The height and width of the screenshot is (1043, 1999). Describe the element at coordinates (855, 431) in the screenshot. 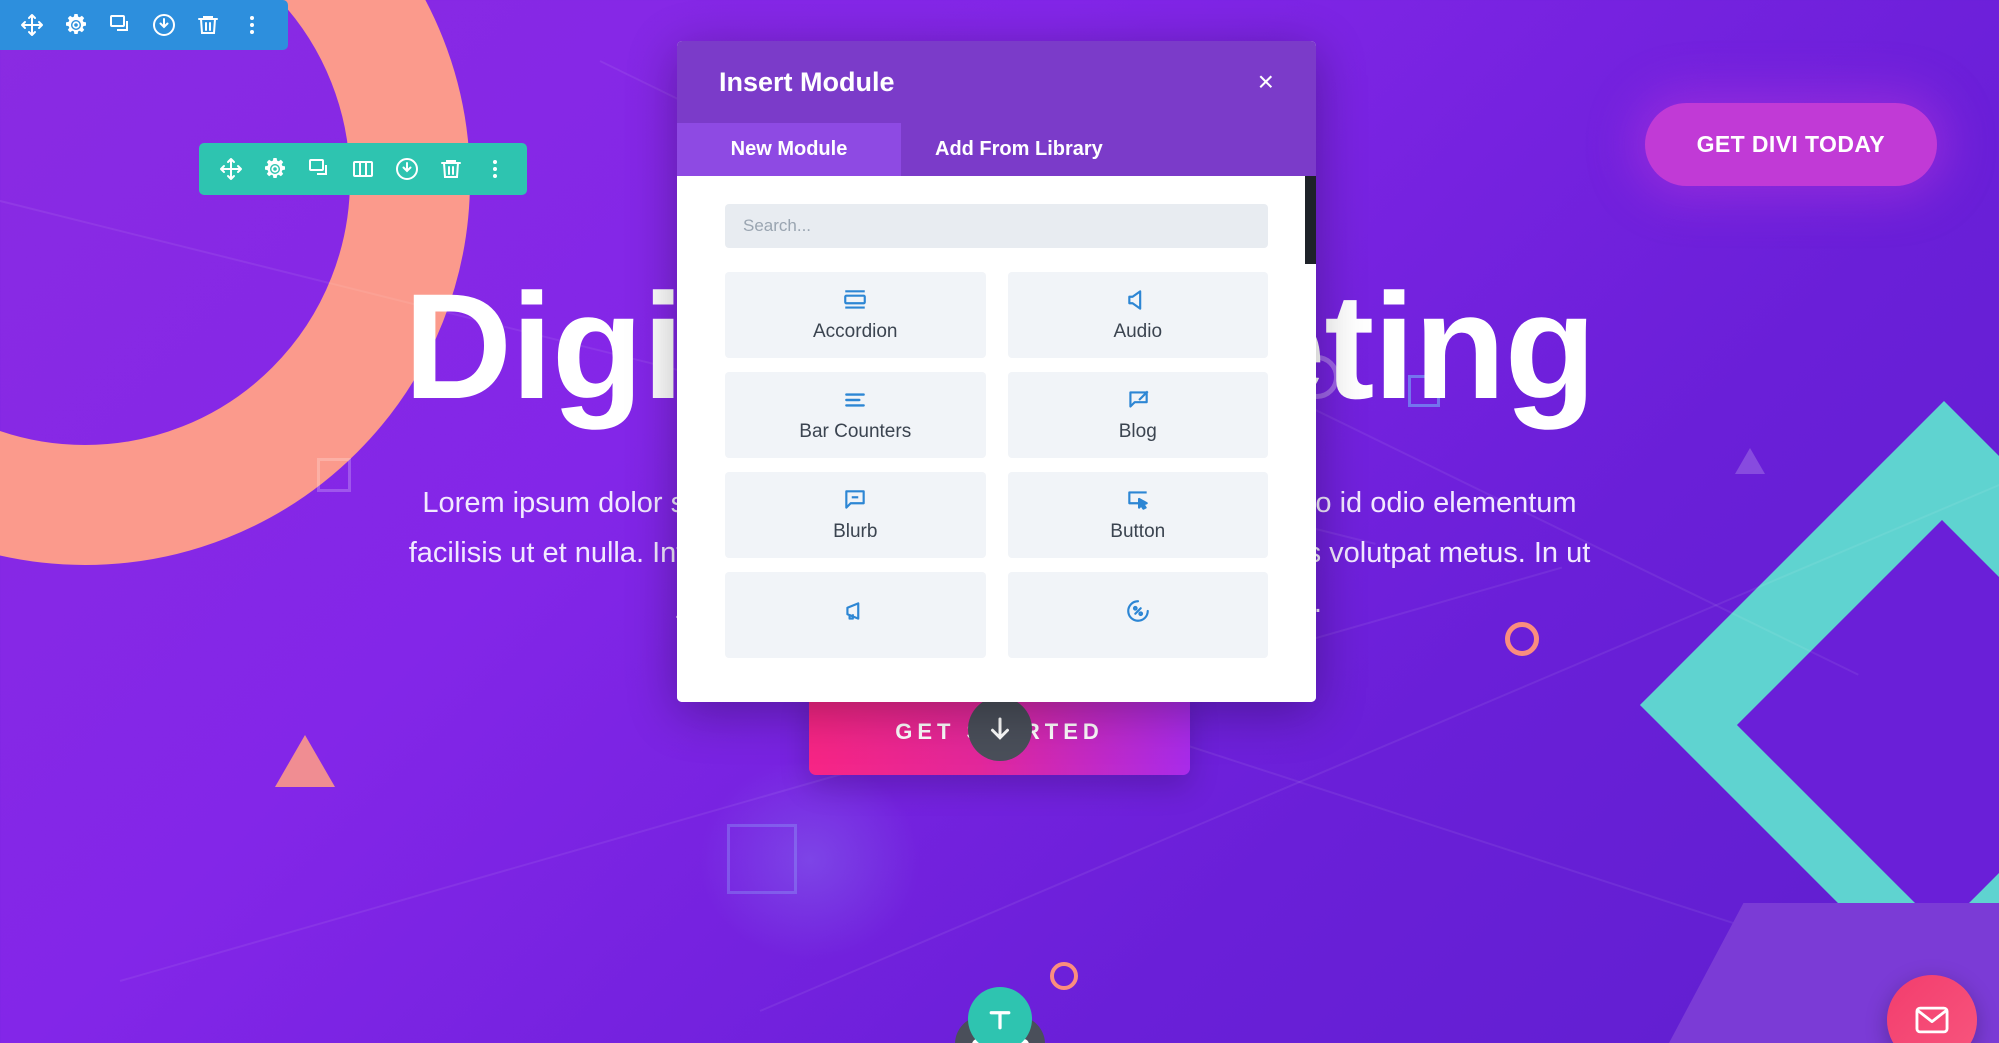

I see `module-card-label: Bar Counters` at that location.